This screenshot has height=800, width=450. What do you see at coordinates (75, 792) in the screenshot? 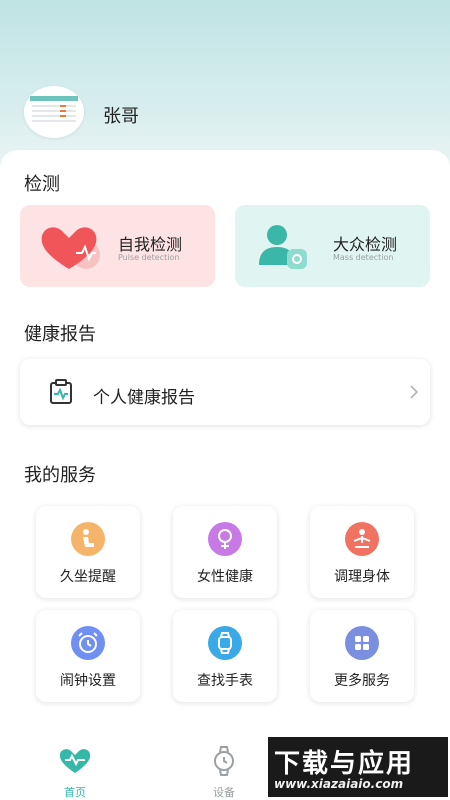
I see `tab-home-label: 首页` at bounding box center [75, 792].